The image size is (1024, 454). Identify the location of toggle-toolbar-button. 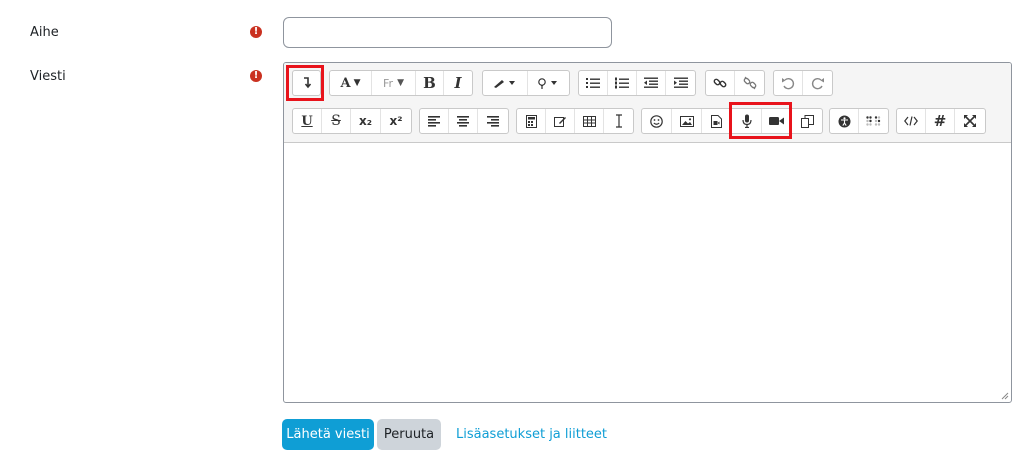
(306, 83).